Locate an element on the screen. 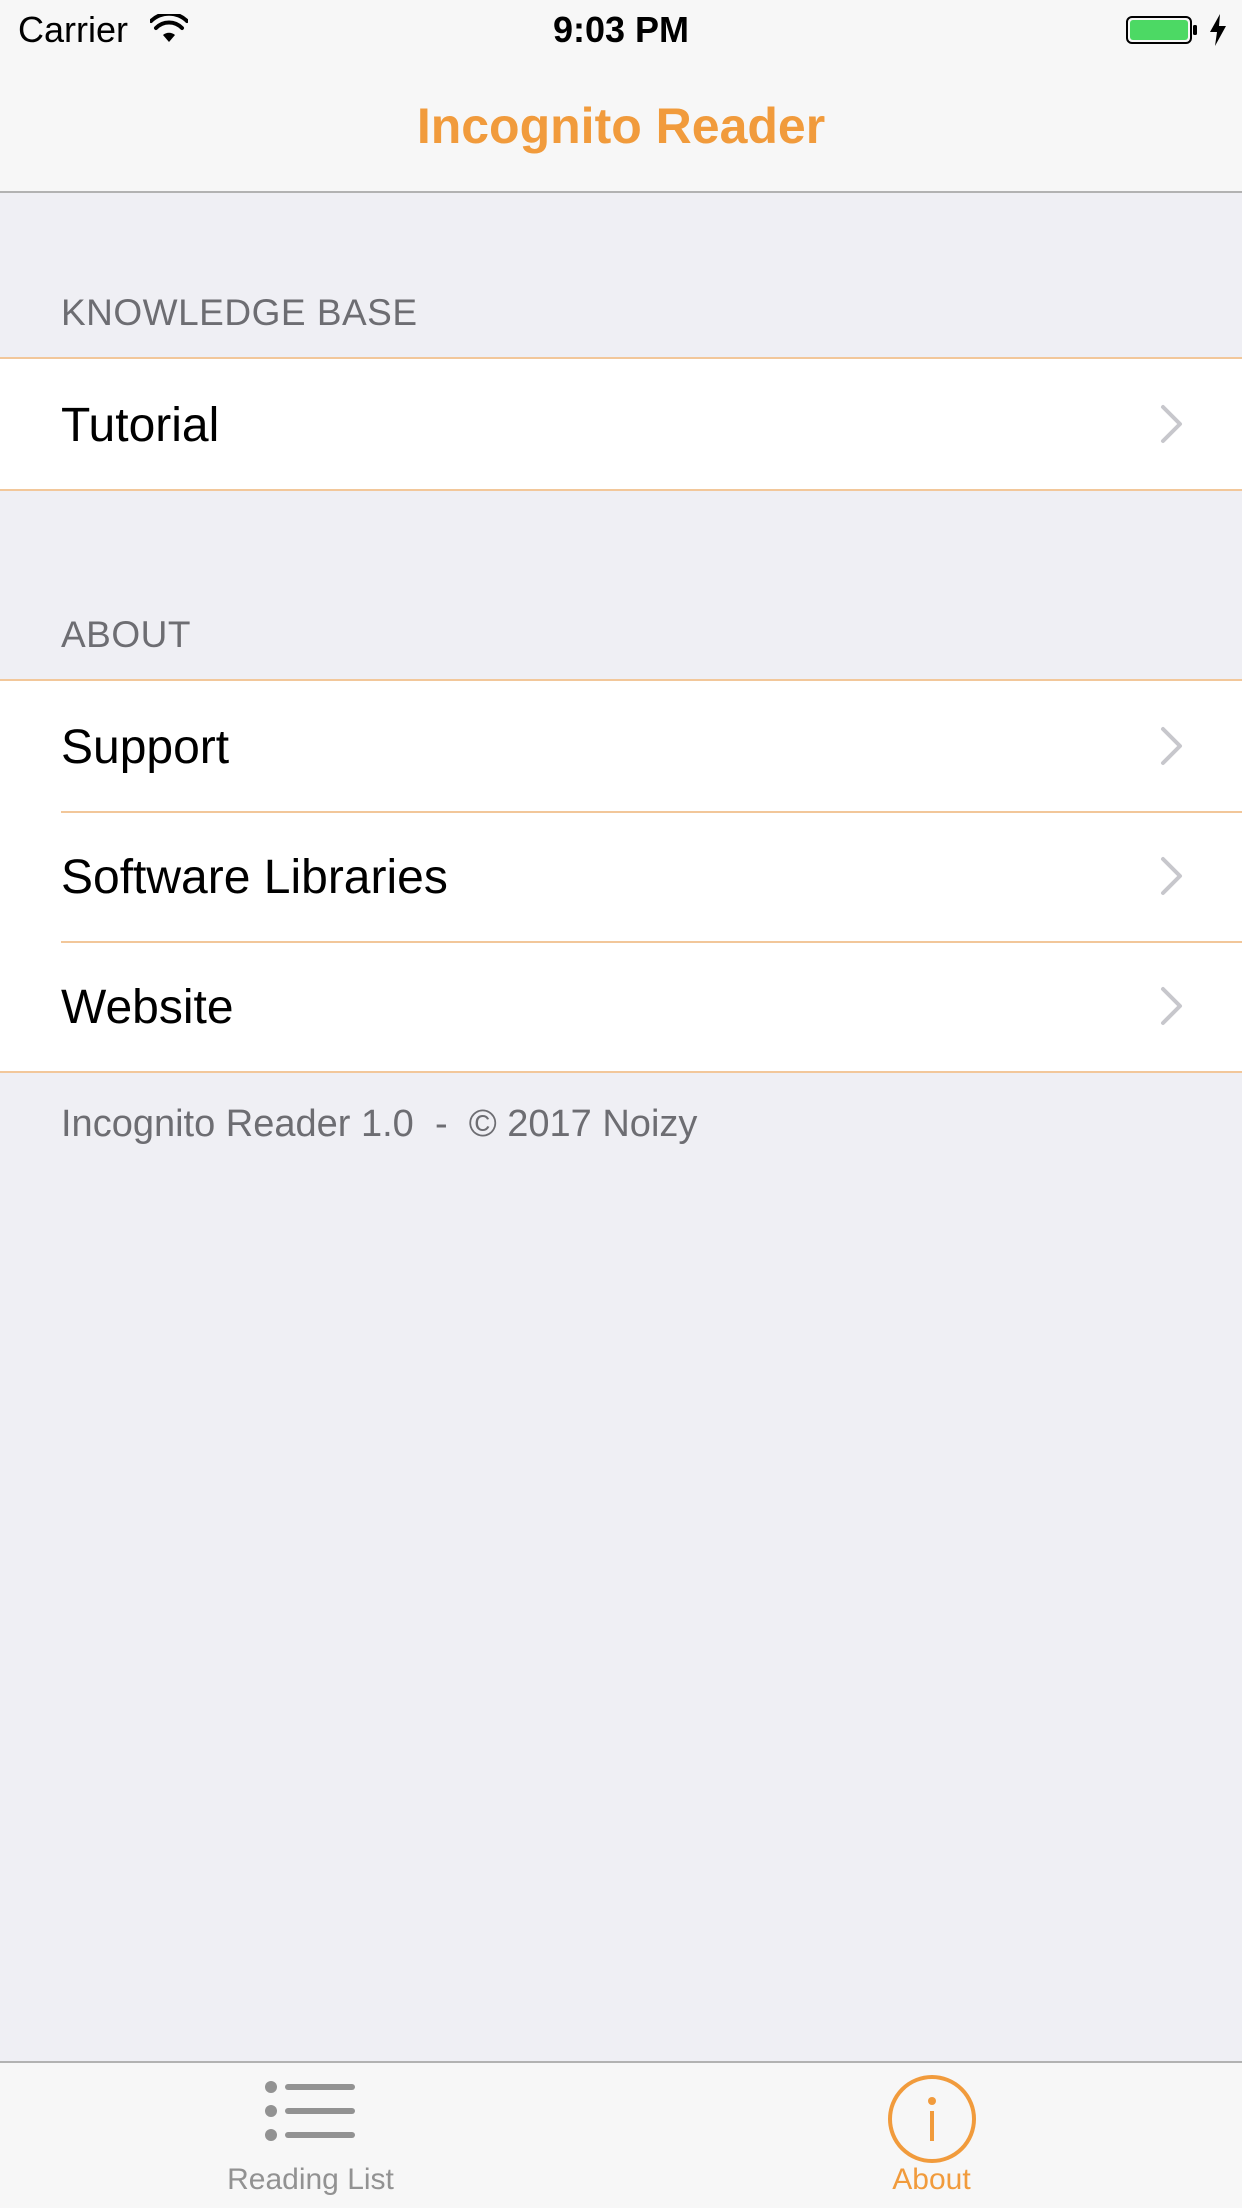 The height and width of the screenshot is (2208, 1242). row-website-label: Website is located at coordinates (147, 1007).